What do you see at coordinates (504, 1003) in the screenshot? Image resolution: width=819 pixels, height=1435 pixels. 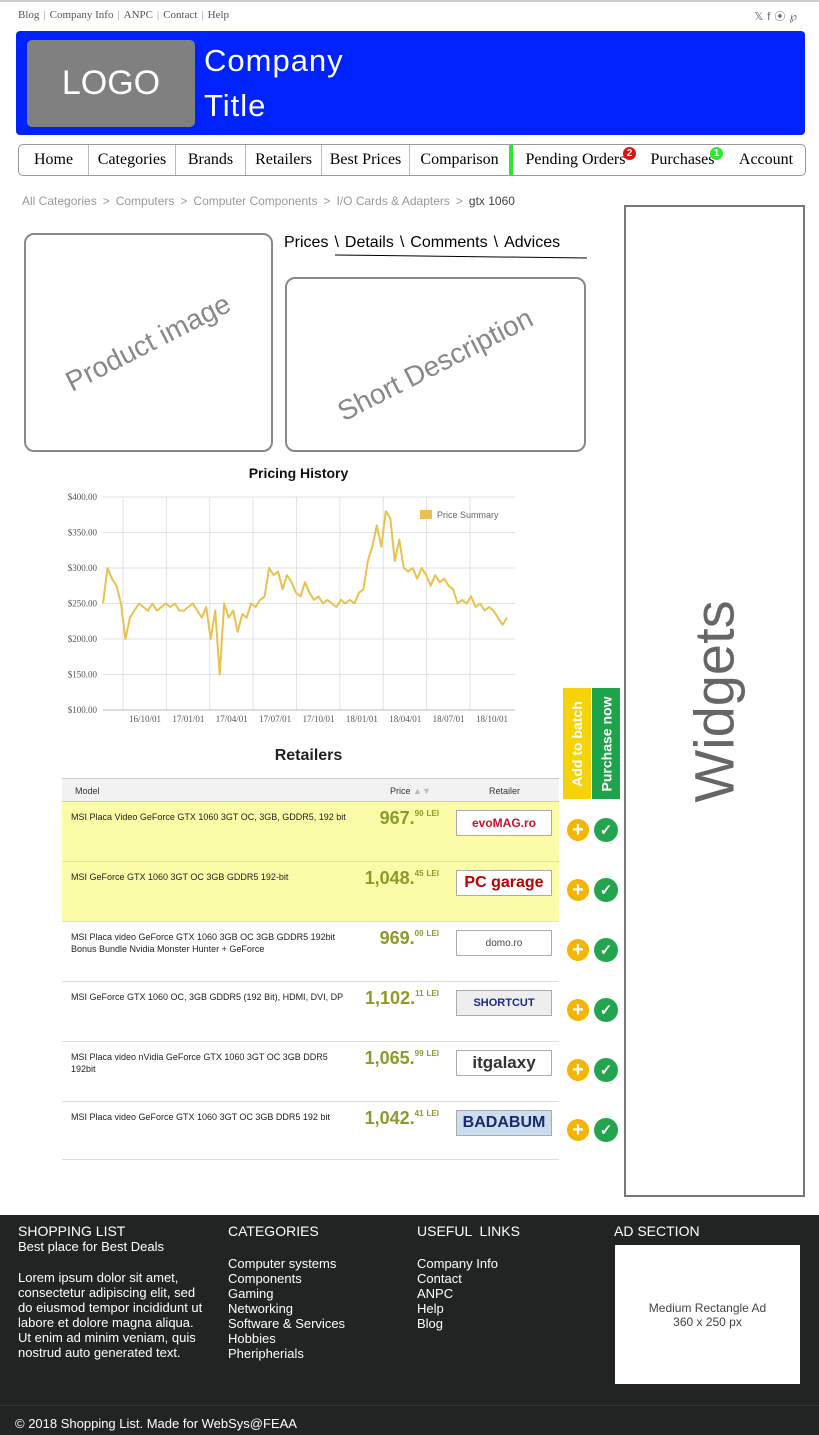 I see `retailer-logo: SHORTCUT` at bounding box center [504, 1003].